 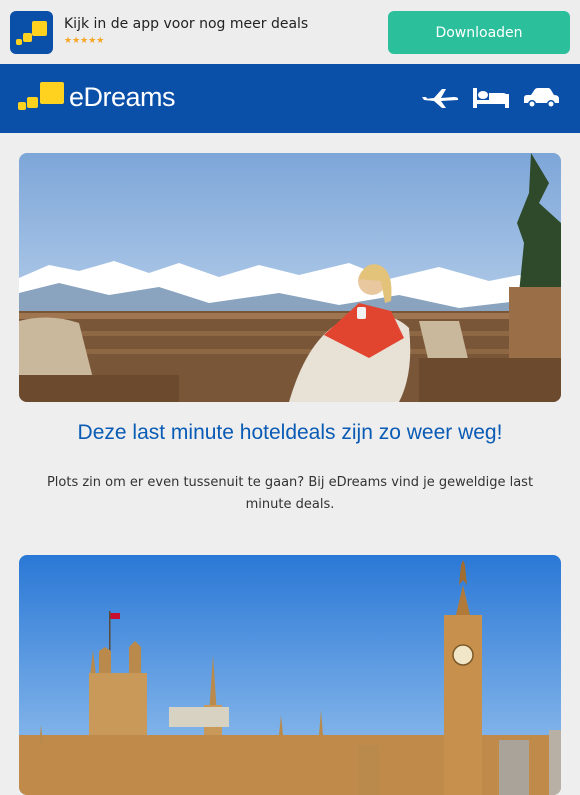 I want to click on app-banner-text: Kijk in de app voor nog meer deals, so click(x=186, y=24).